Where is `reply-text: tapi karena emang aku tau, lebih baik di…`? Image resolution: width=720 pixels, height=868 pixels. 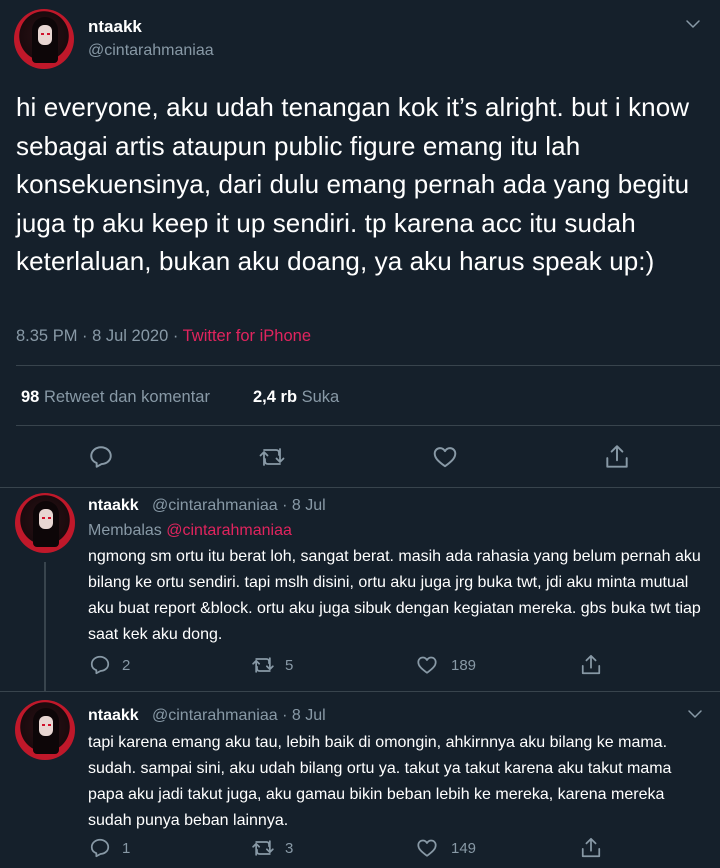 reply-text: tapi karena emang aku tau, lebih baik di… is located at coordinates (380, 781).